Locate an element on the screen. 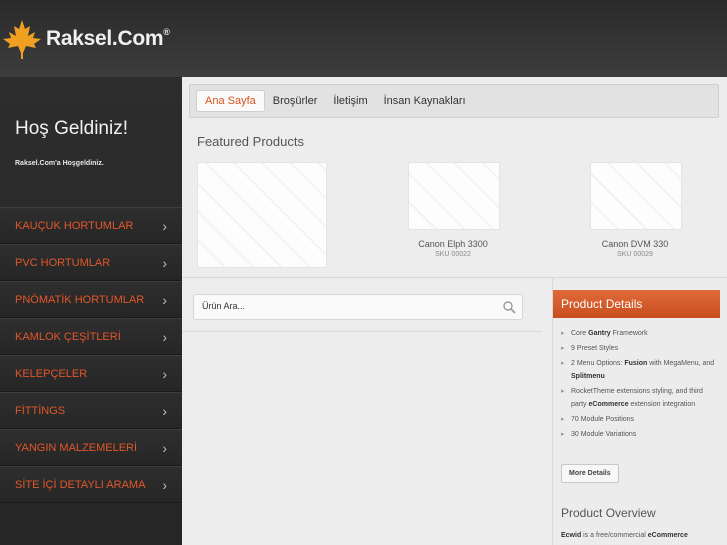 This screenshot has width=727, height=545. product-sku: SKU 00029 is located at coordinates (635, 254).